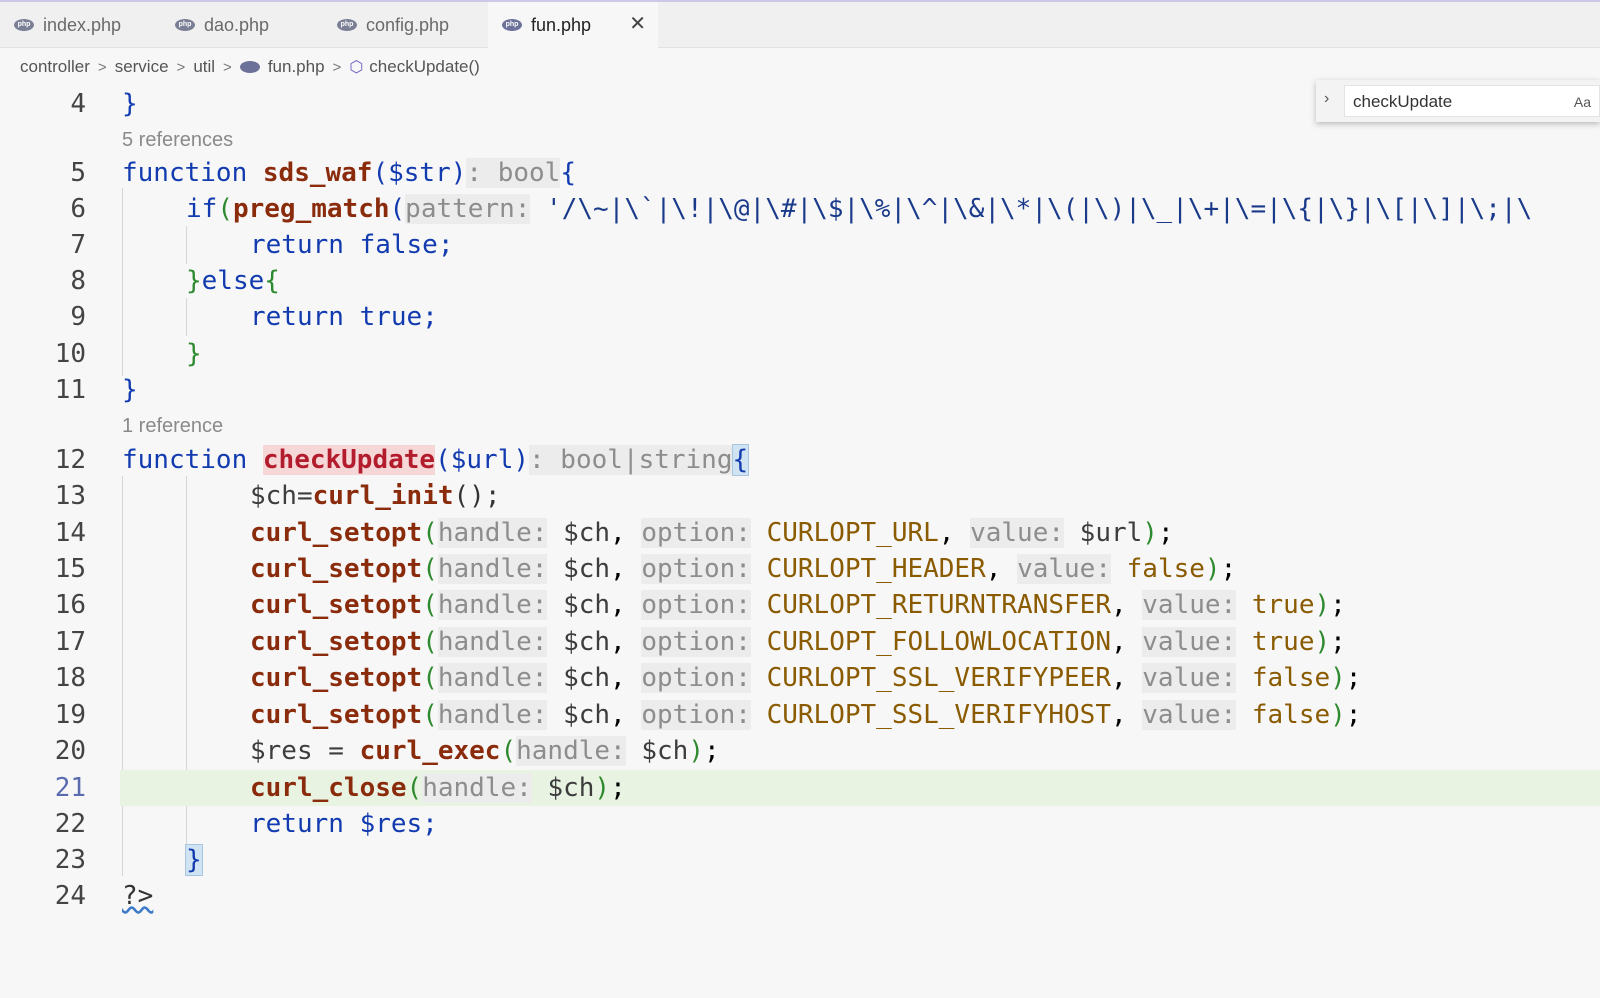  I want to click on code-token: ($str), so click(419, 173).